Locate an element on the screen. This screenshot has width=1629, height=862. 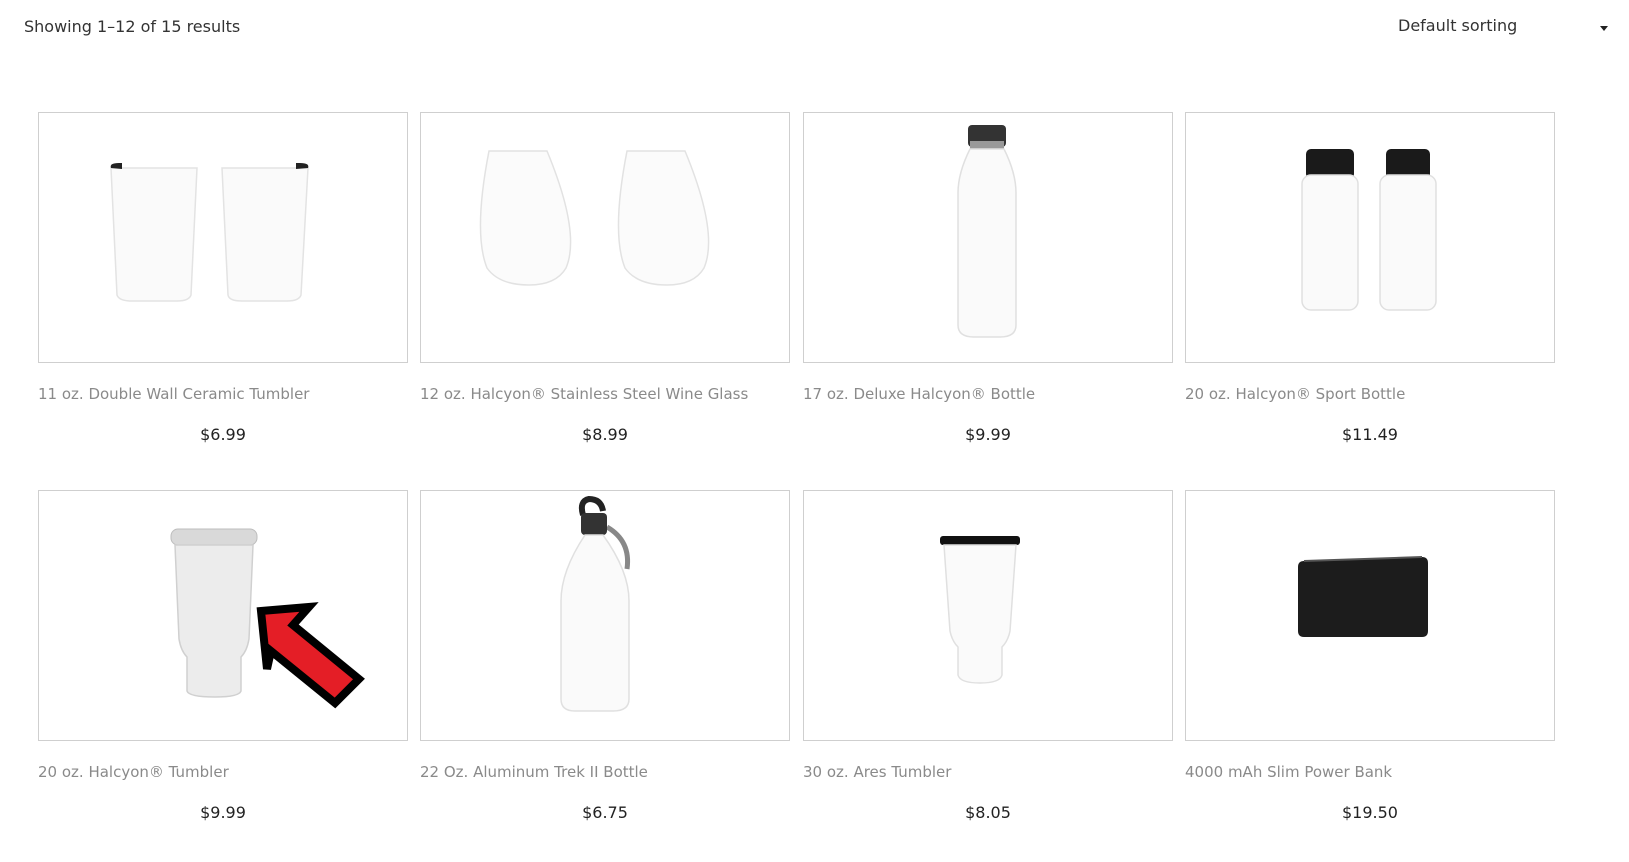
product-card: 30 oz. Ares Tumbler $8.05 is located at coordinates (988, 656).